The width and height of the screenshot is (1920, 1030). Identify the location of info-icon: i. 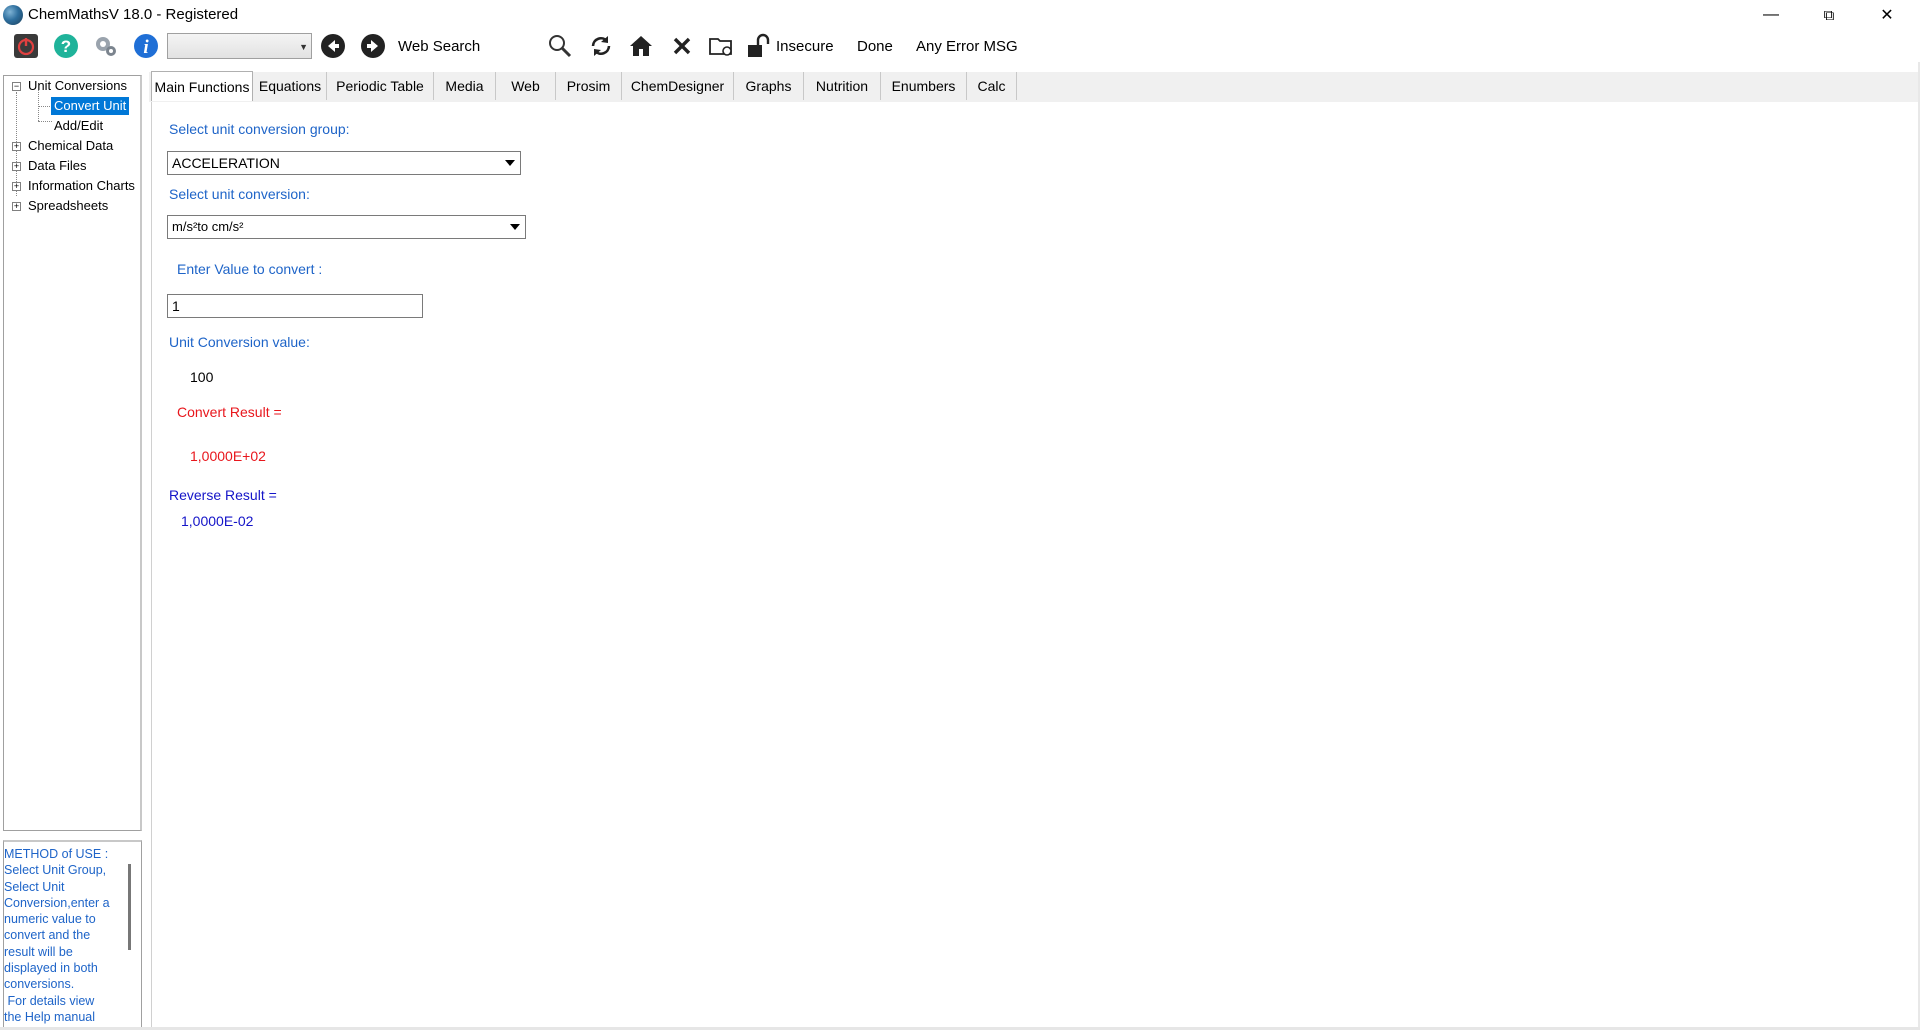
(146, 46).